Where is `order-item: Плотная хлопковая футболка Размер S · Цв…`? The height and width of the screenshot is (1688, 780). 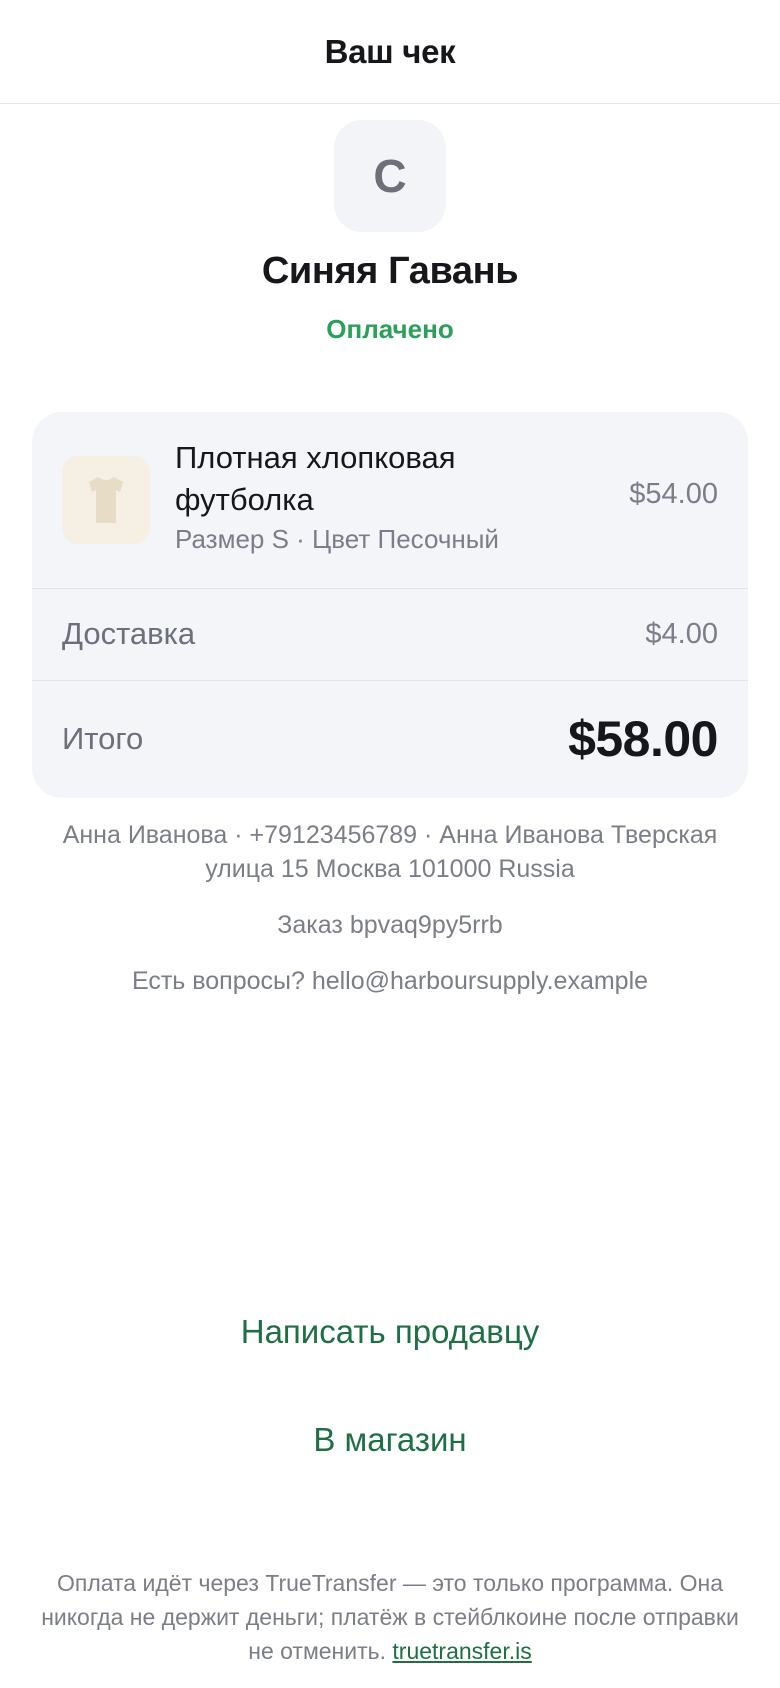
order-item: Плотная хлопковая футболка Размер S · Цв… is located at coordinates (390, 500).